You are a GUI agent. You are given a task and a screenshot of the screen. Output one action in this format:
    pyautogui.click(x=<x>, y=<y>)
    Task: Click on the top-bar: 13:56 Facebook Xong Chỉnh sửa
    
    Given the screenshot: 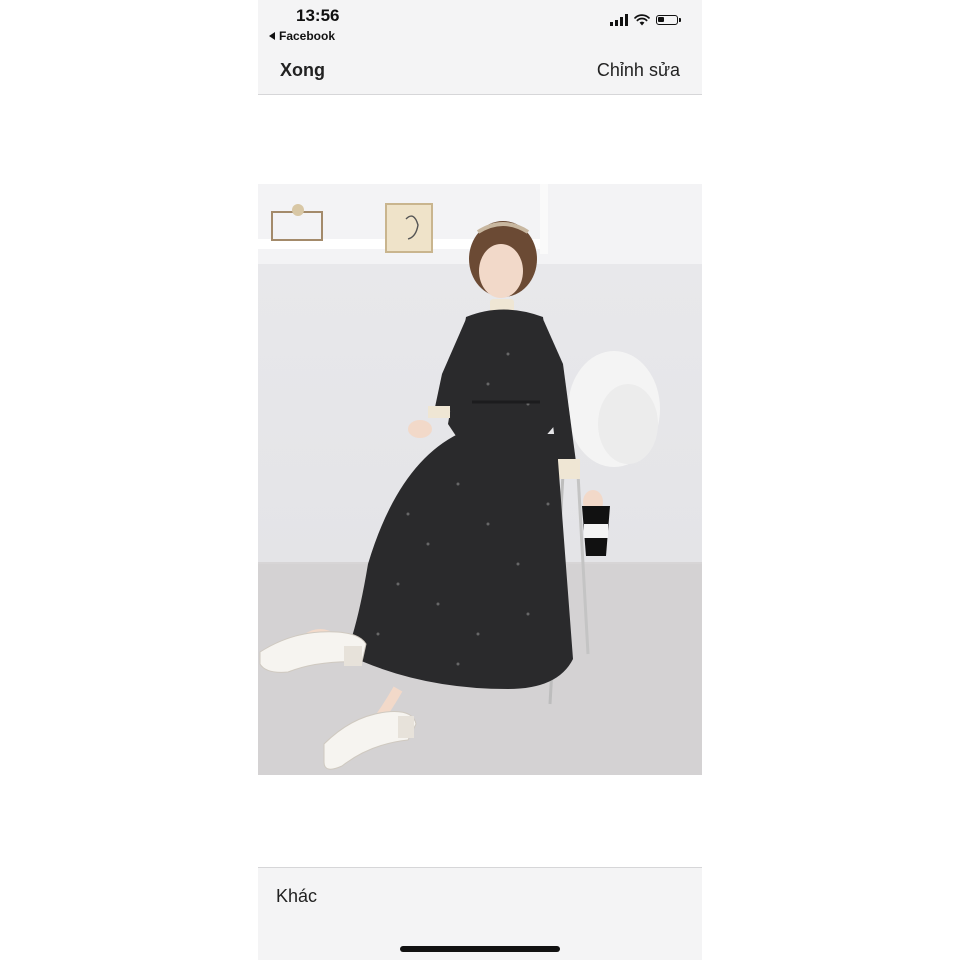 What is the action you would take?
    pyautogui.click(x=480, y=47)
    